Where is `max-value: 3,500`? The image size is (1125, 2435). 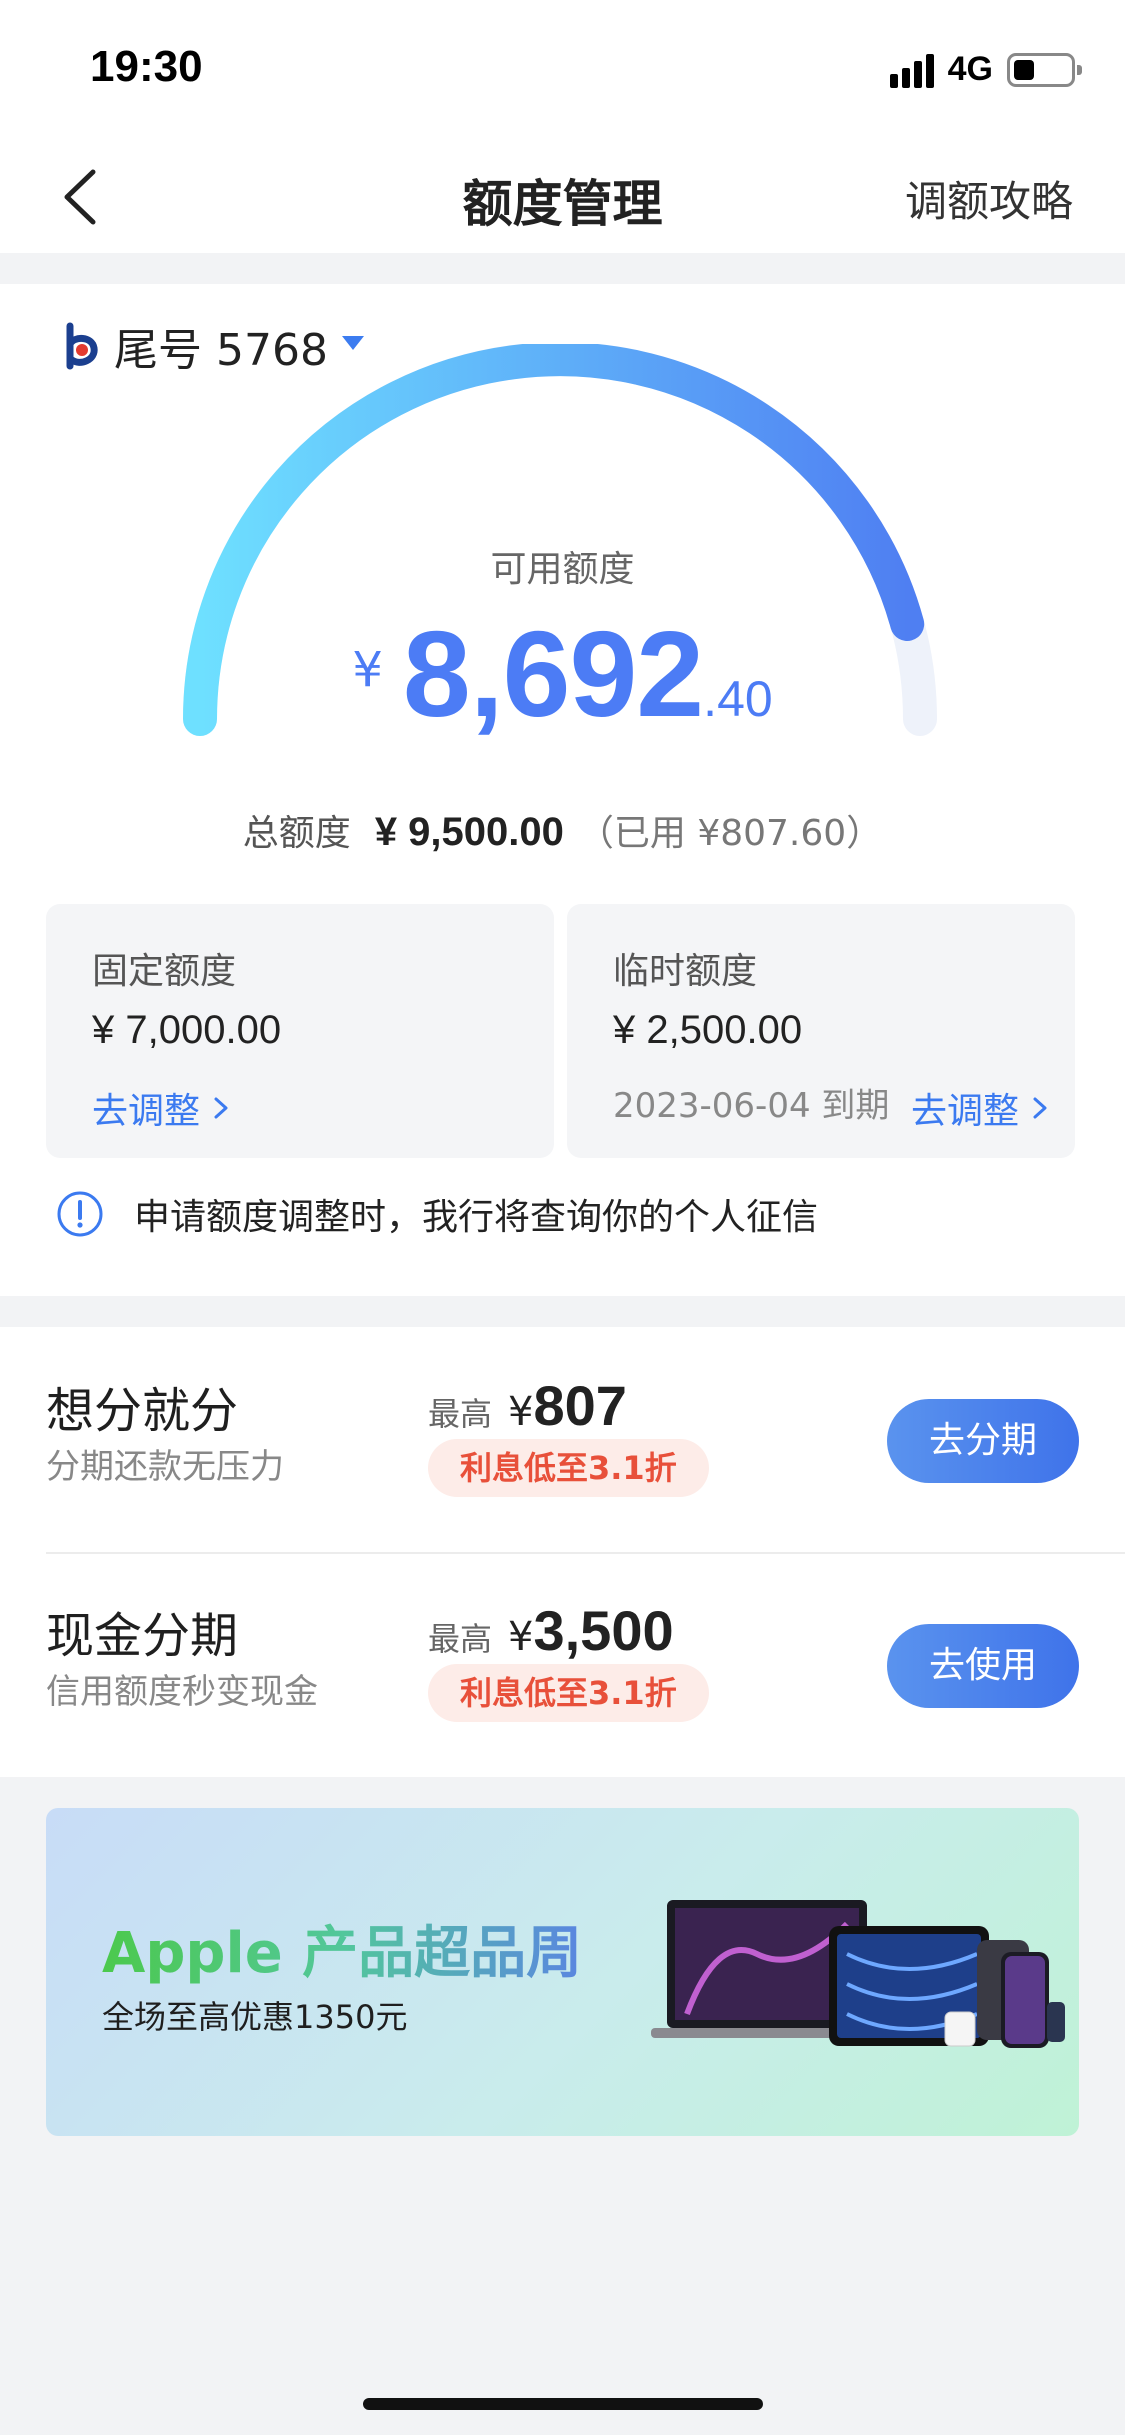
max-value: 3,500 is located at coordinates (603, 1630).